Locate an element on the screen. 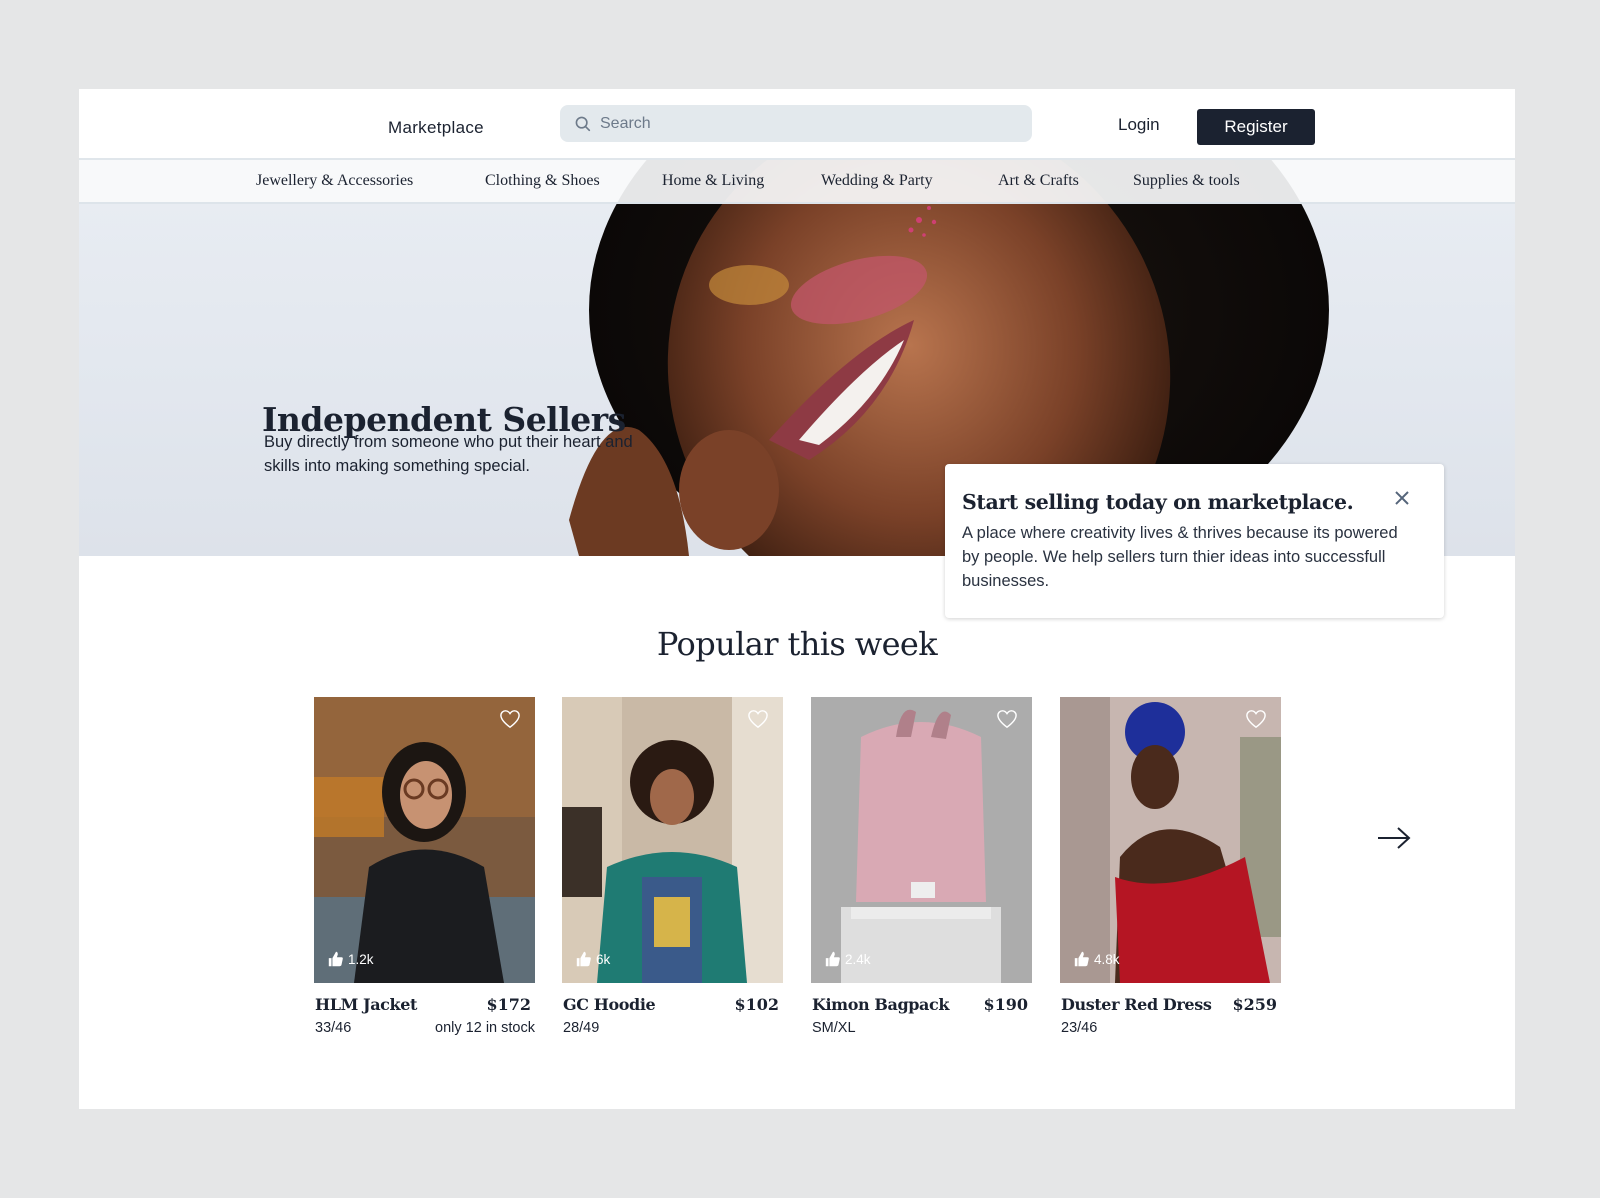 Image resolution: width=1600 pixels, height=1198 pixels. product-photo-backpack is located at coordinates (921, 840).